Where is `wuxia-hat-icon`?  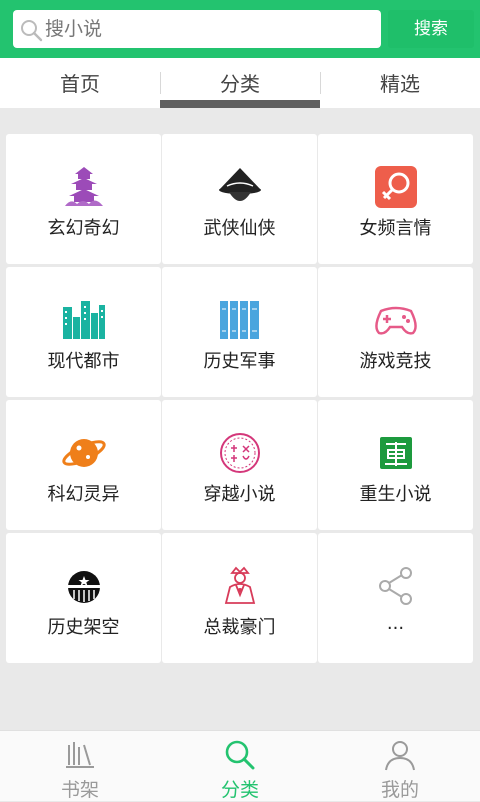 wuxia-hat-icon is located at coordinates (239, 184).